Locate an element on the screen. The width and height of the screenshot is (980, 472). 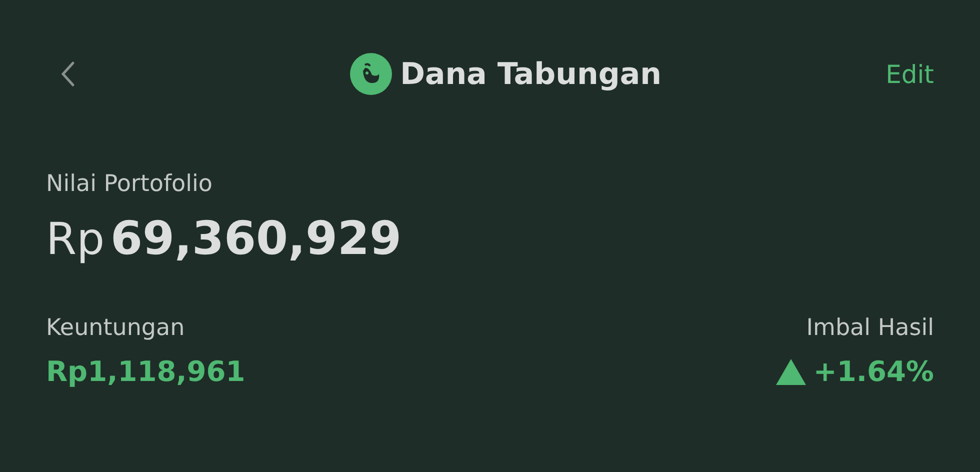
page-title: Dana Tabungan is located at coordinates (531, 74).